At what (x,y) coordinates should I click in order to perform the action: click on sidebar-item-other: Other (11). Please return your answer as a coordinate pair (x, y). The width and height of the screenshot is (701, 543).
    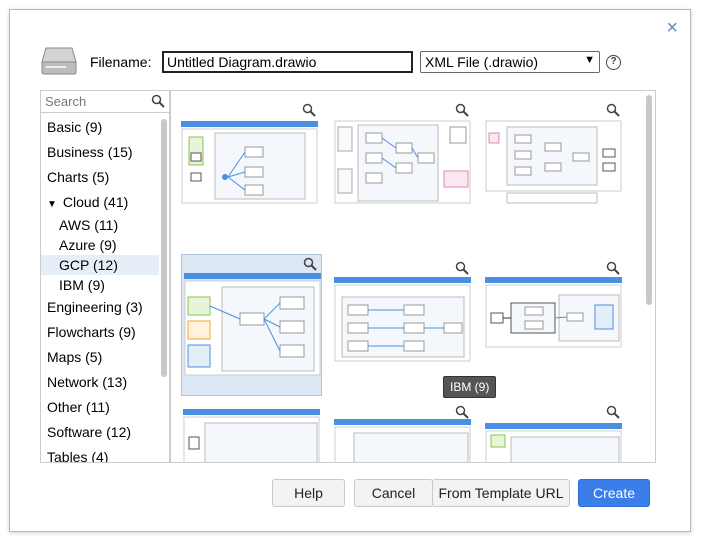
    Looking at the image, I should click on (100, 407).